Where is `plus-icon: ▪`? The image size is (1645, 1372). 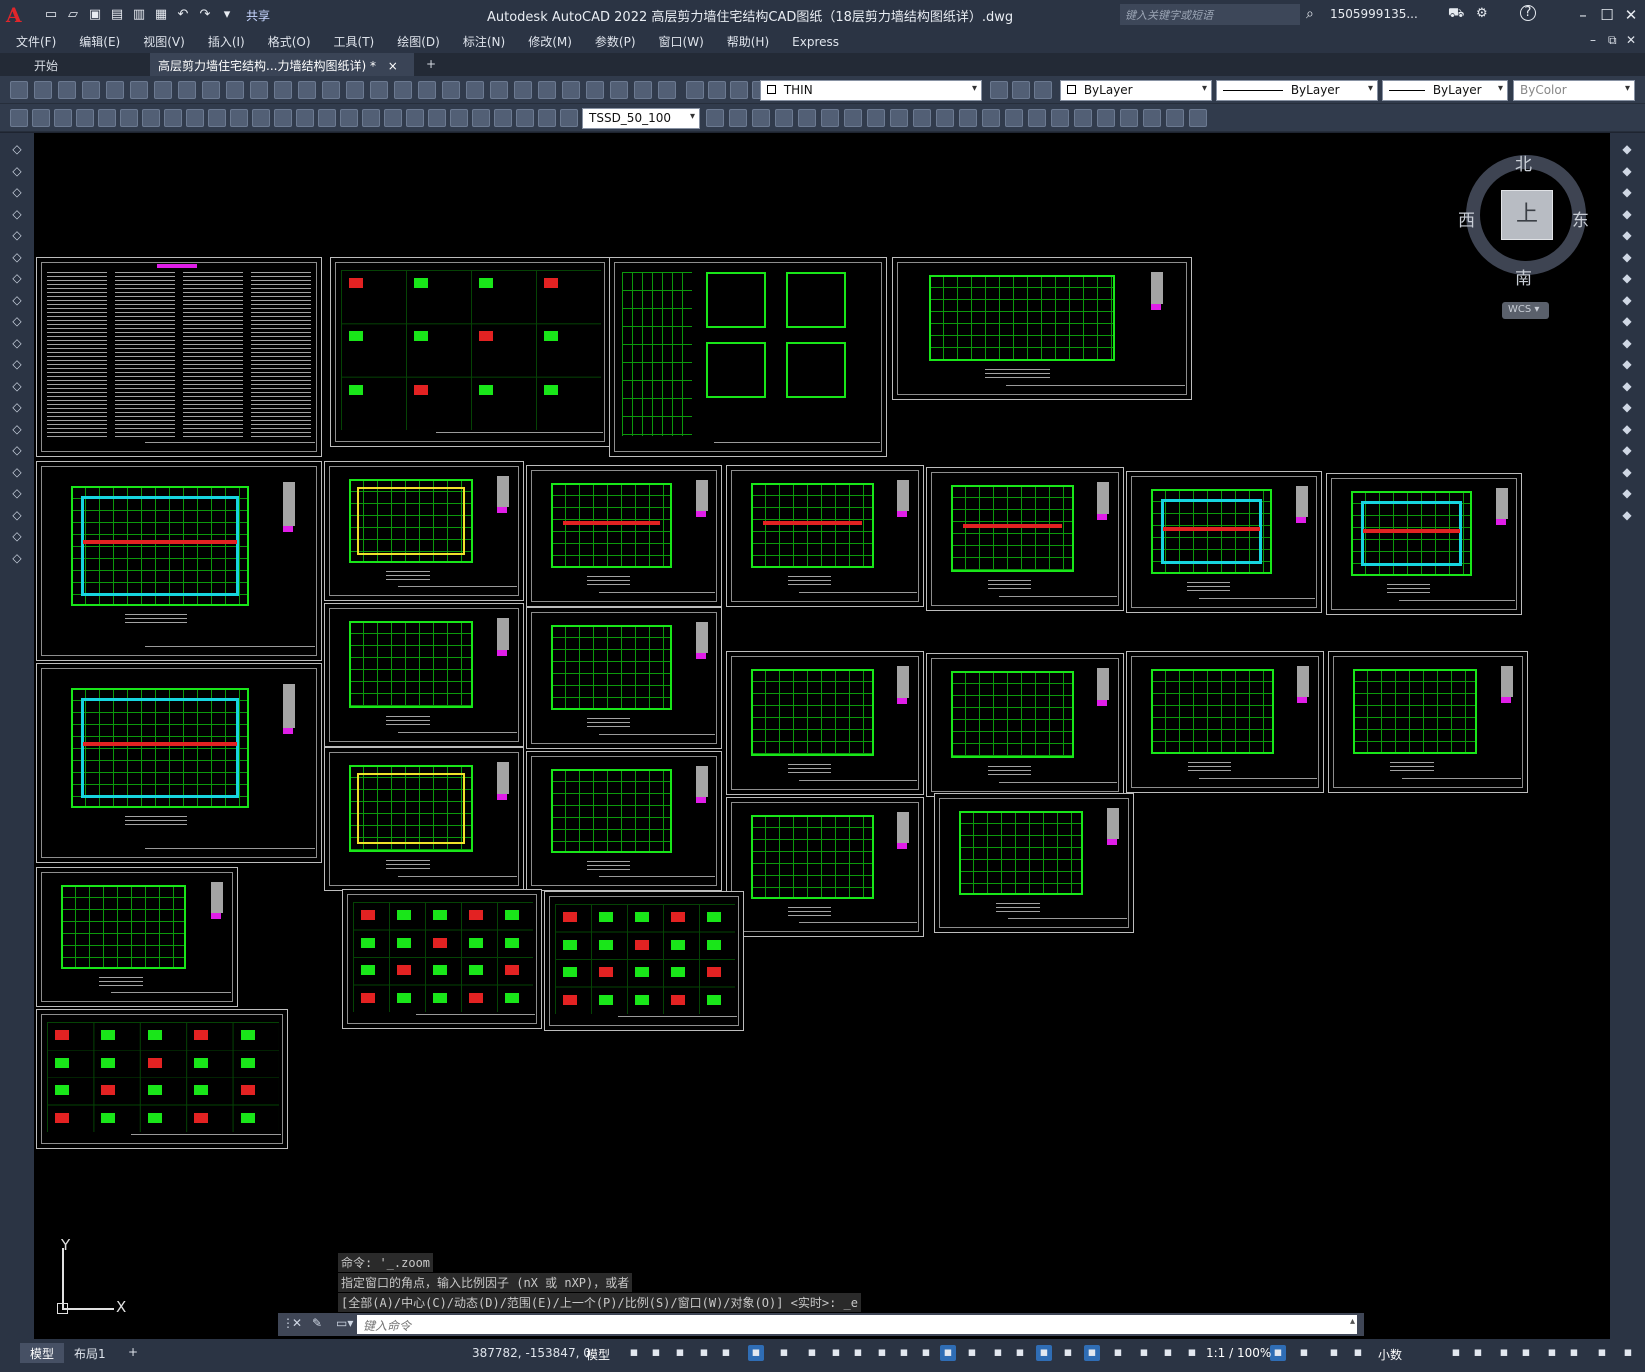
plus-icon: ▪ is located at coordinates (1478, 1353).